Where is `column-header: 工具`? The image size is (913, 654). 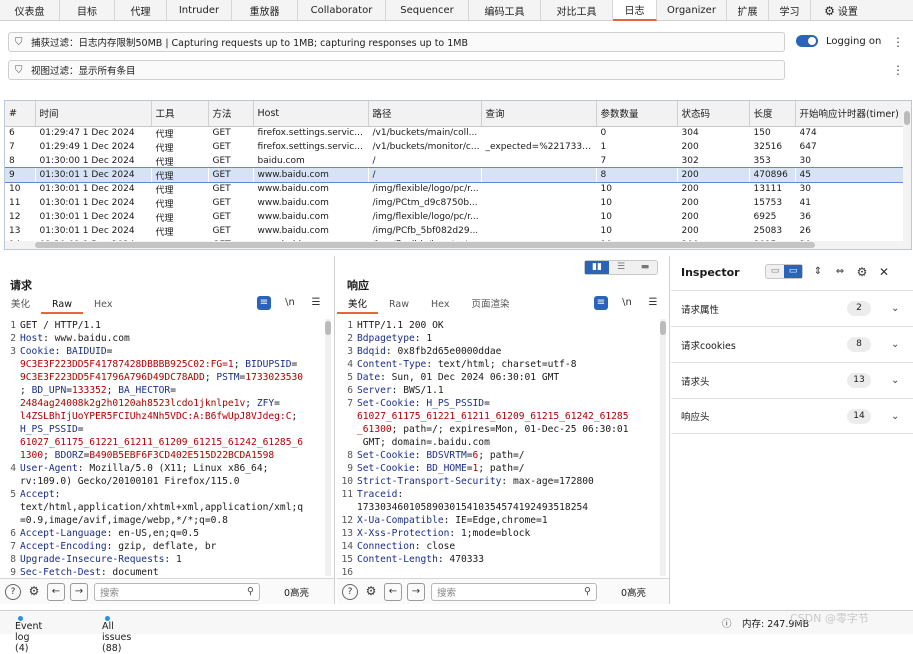
column-header: 工具 is located at coordinates (180, 114).